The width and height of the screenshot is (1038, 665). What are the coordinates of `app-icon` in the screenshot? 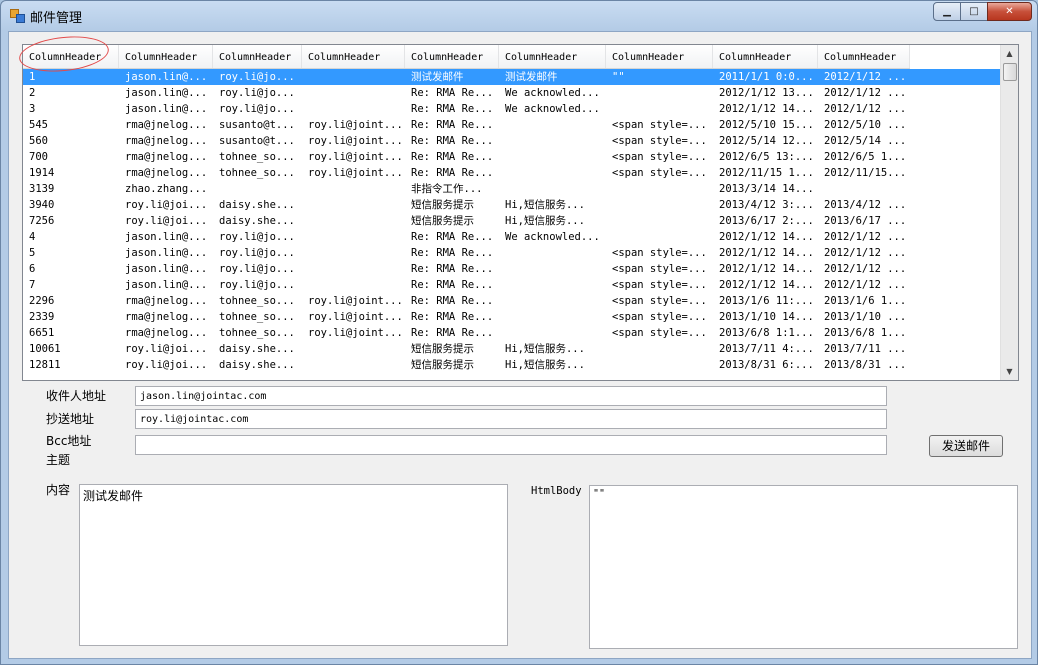 It's located at (17, 16).